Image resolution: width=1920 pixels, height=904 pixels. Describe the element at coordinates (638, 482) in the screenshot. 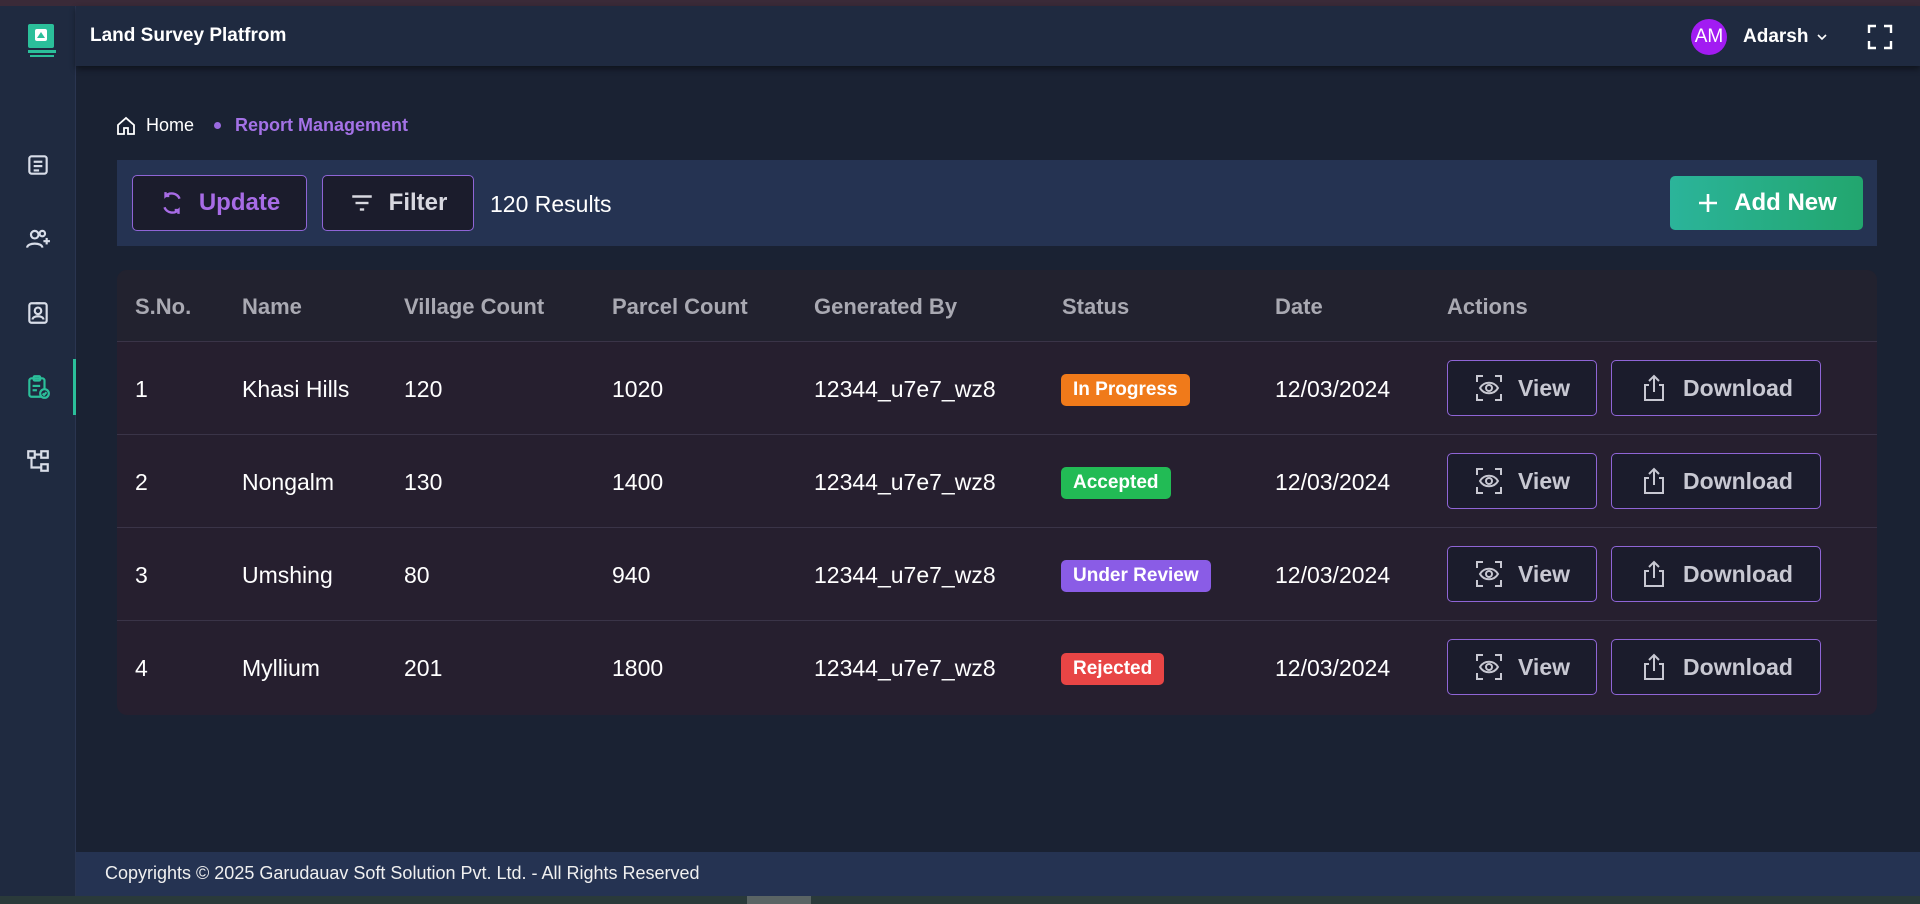

I see `cell-parcel-count: 1400` at that location.